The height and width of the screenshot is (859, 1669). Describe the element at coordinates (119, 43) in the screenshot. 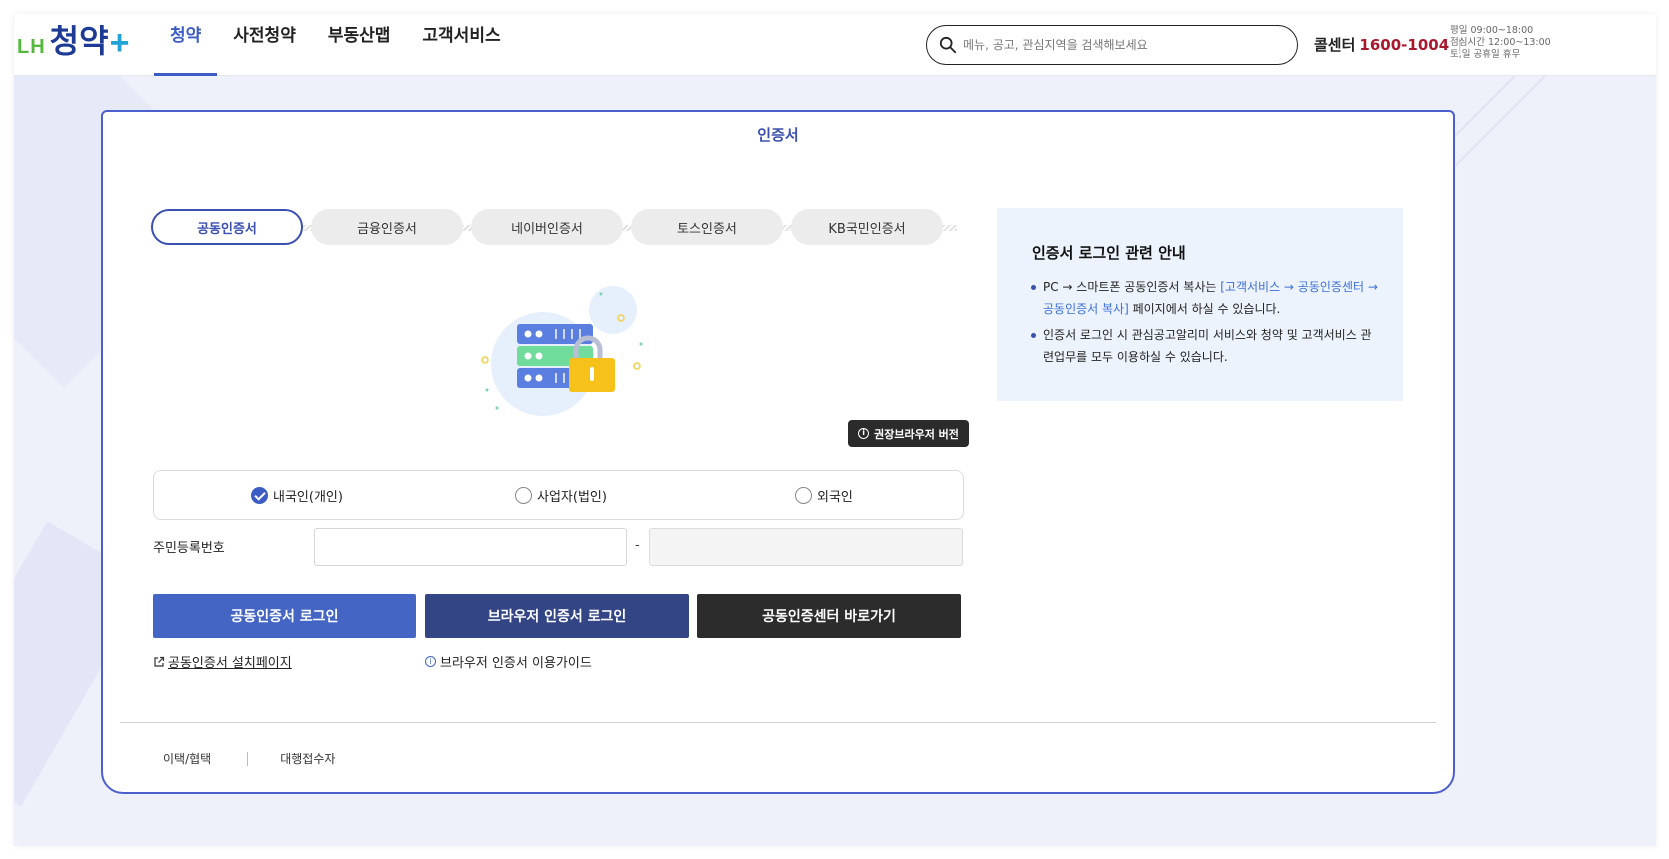

I see `logo-plus-text: +` at that location.